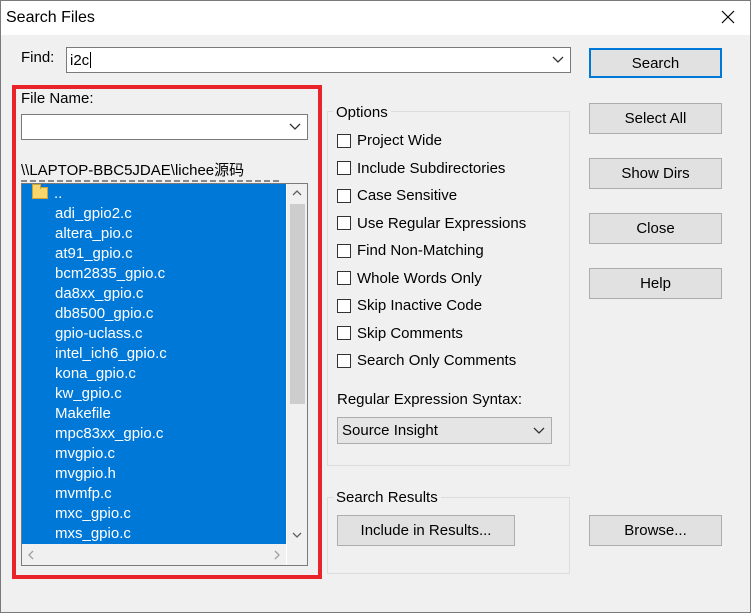  I want to click on search-button: Search, so click(655, 63).